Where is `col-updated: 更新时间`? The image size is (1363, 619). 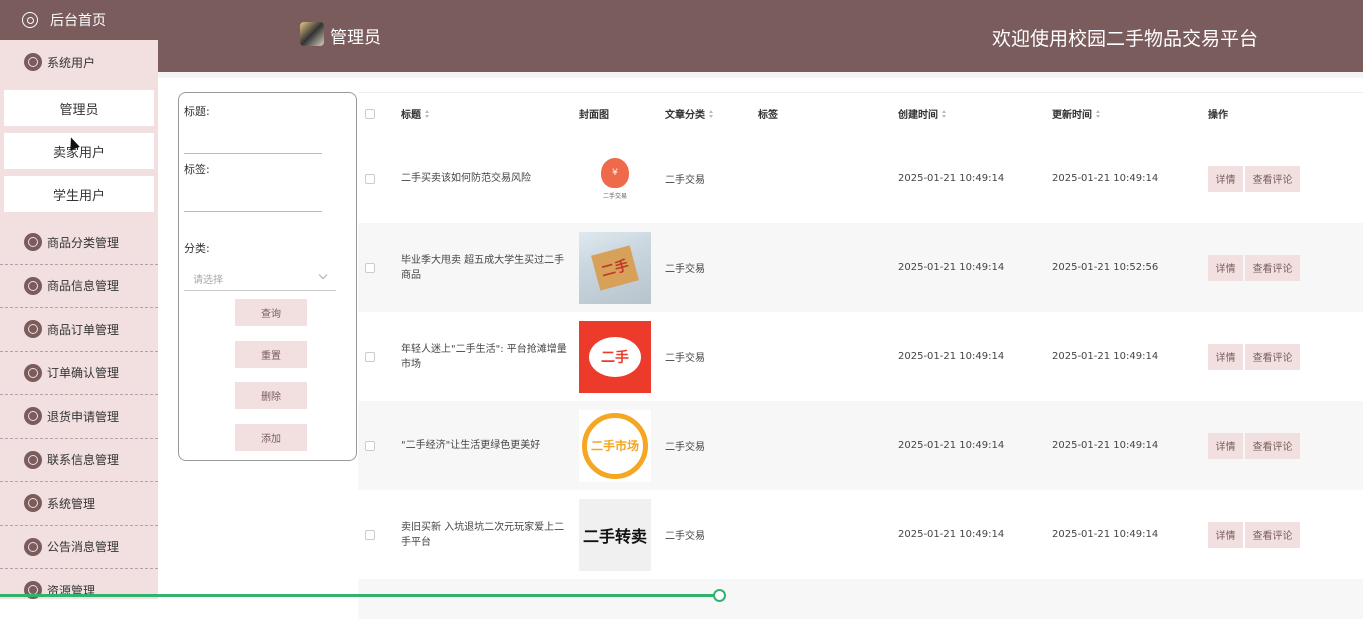 col-updated: 更新时间 is located at coordinates (1076, 113).